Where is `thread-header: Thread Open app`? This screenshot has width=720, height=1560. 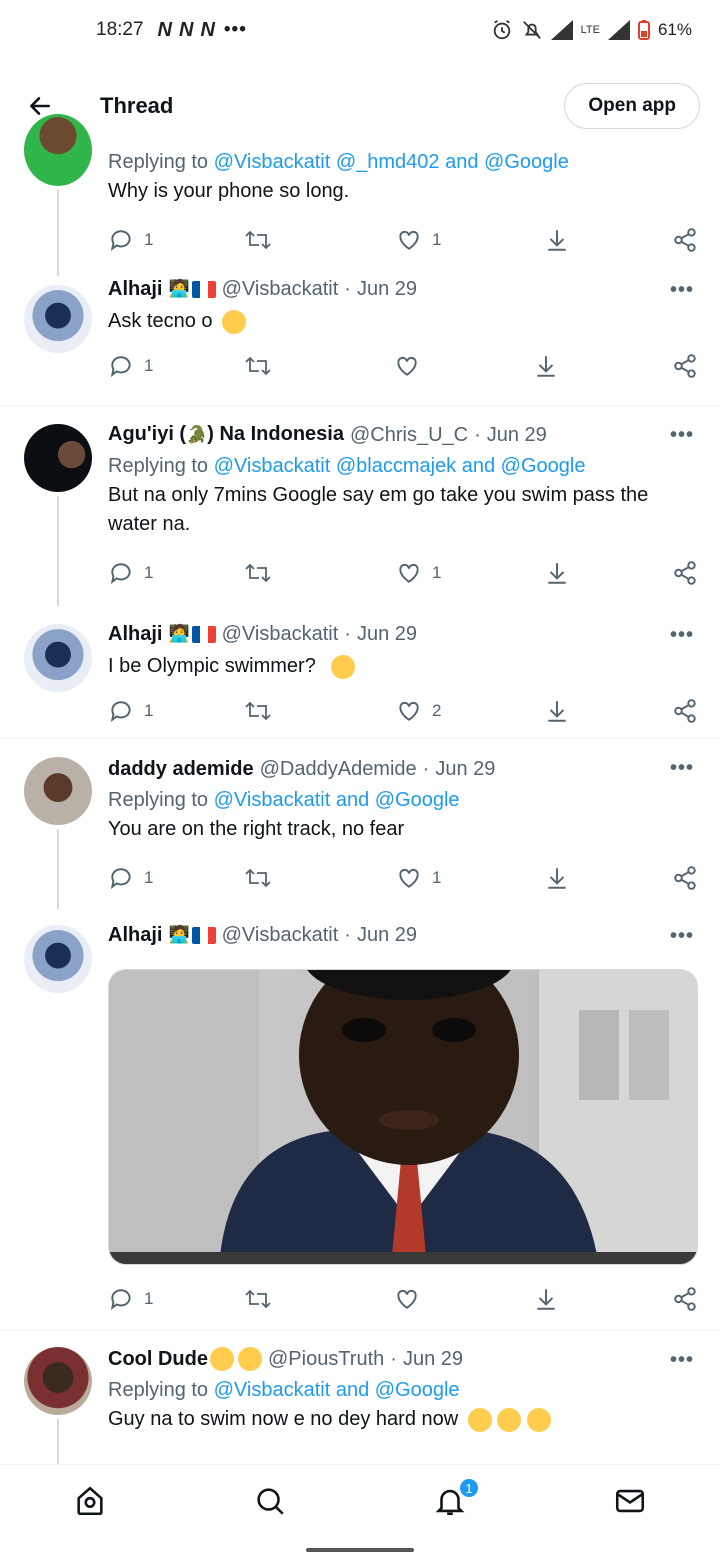
thread-header: Thread Open app is located at coordinates (360, 106).